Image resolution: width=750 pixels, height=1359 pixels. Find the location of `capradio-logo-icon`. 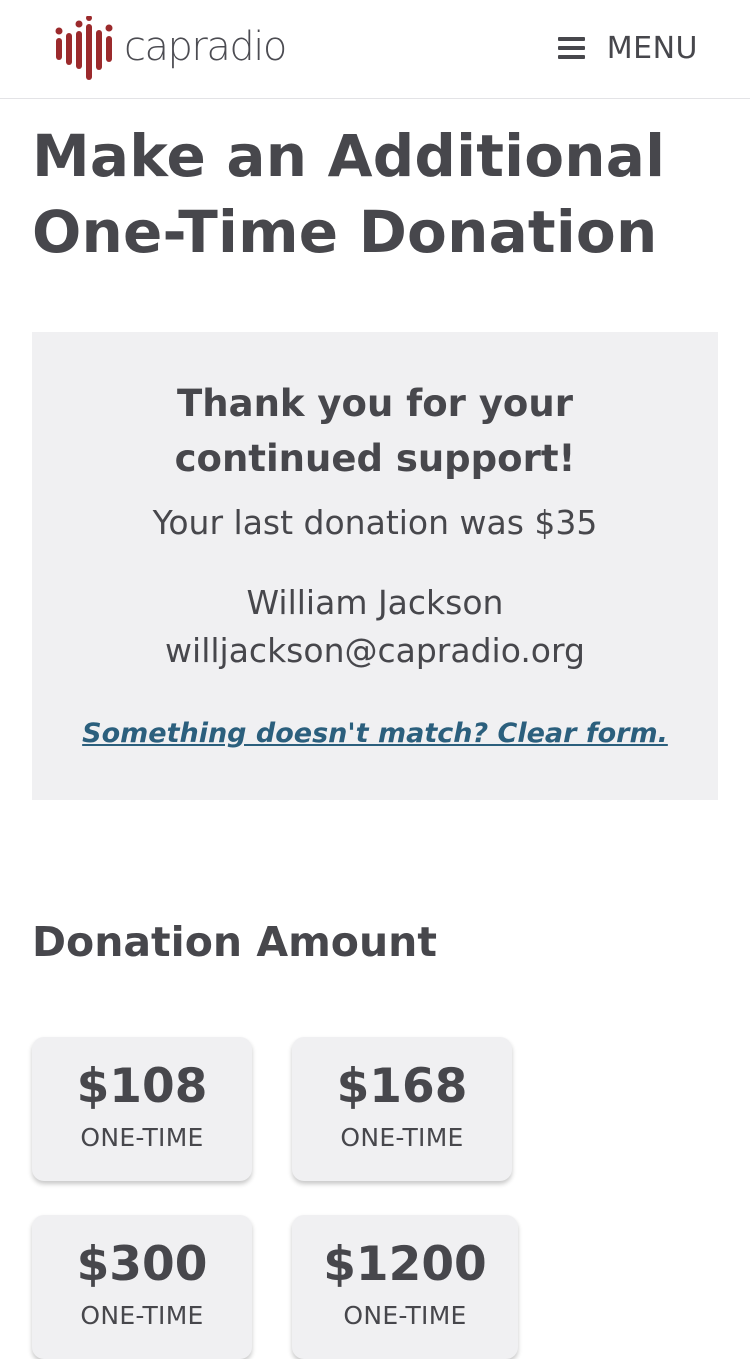

capradio-logo-icon is located at coordinates (84, 48).